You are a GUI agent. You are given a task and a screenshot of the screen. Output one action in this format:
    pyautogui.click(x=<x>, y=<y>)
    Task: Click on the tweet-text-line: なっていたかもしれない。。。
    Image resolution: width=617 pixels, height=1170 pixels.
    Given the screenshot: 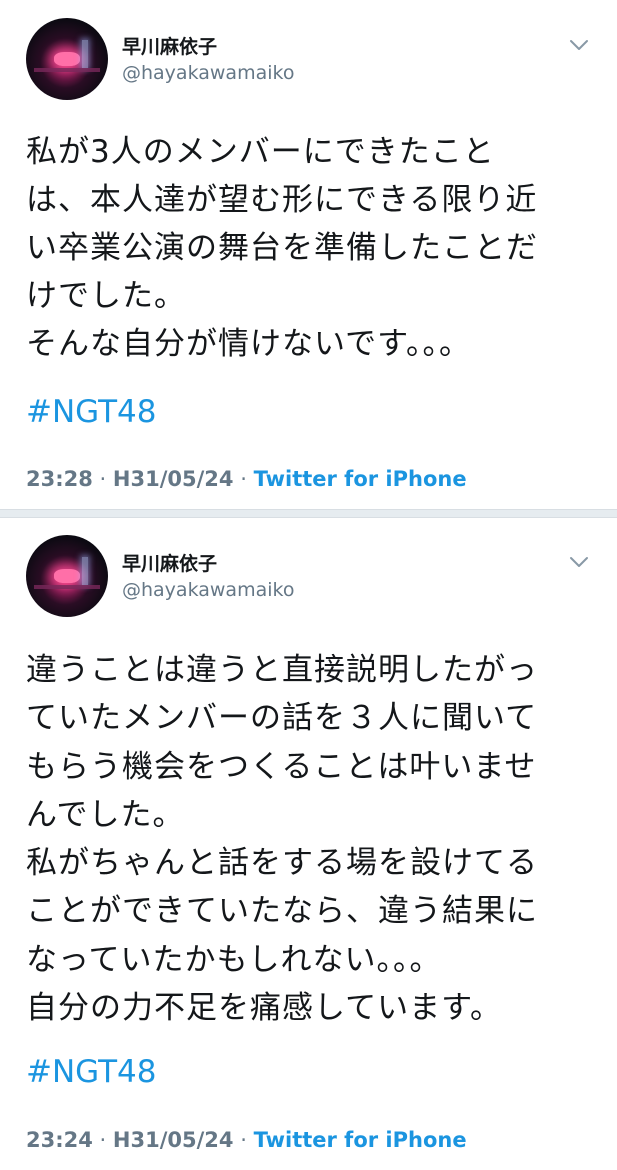 What is the action you would take?
    pyautogui.click(x=234, y=959)
    